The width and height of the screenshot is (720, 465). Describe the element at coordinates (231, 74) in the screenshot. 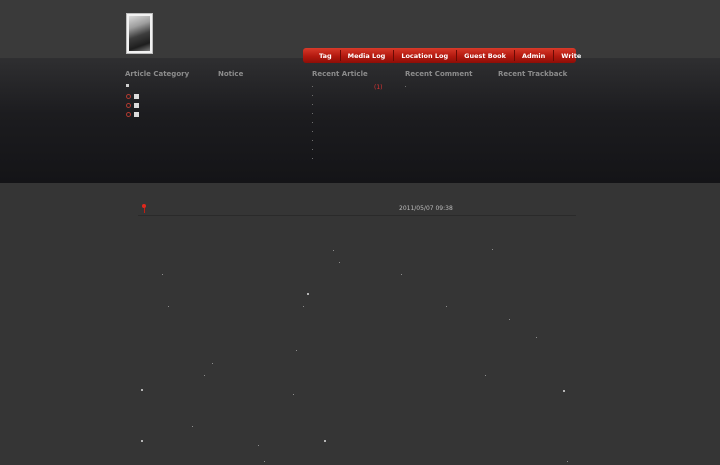

I see `notice-title: Notice` at that location.